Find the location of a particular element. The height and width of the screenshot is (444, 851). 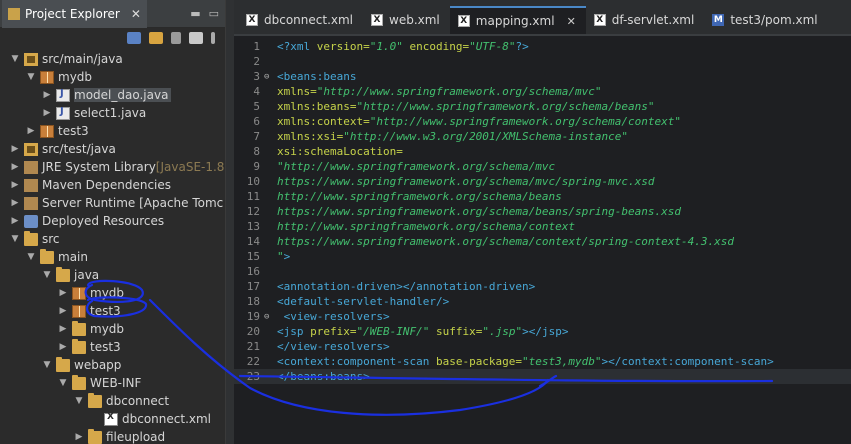

package-icon is located at coordinates (47, 131).